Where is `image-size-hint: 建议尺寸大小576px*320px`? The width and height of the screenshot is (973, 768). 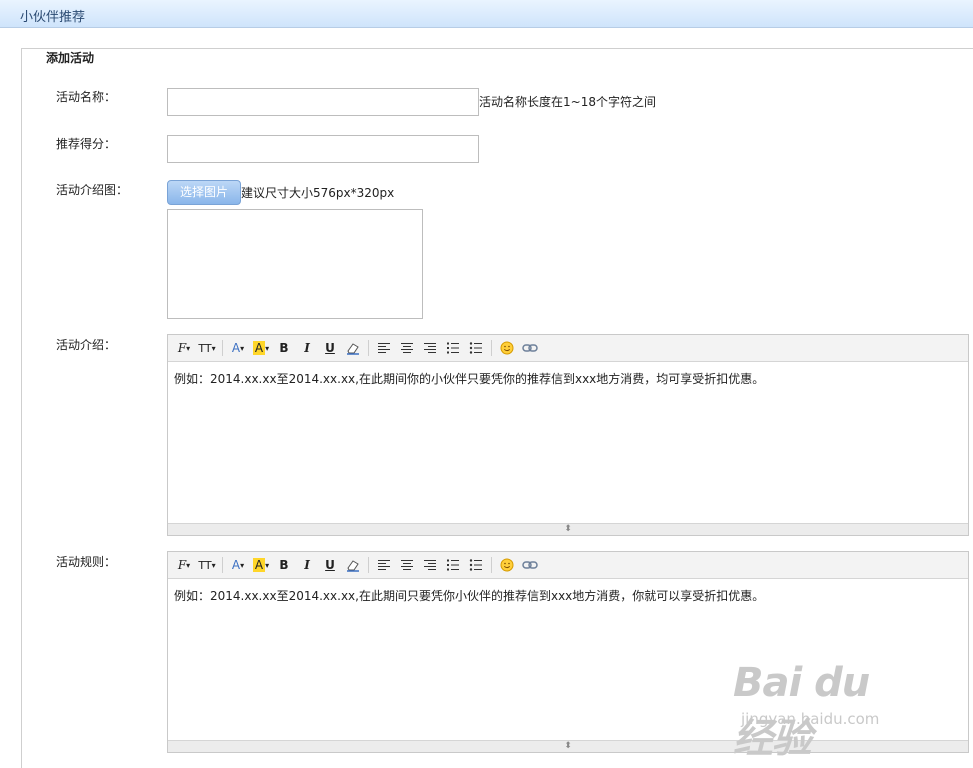 image-size-hint: 建议尺寸大小576px*320px is located at coordinates (318, 193).